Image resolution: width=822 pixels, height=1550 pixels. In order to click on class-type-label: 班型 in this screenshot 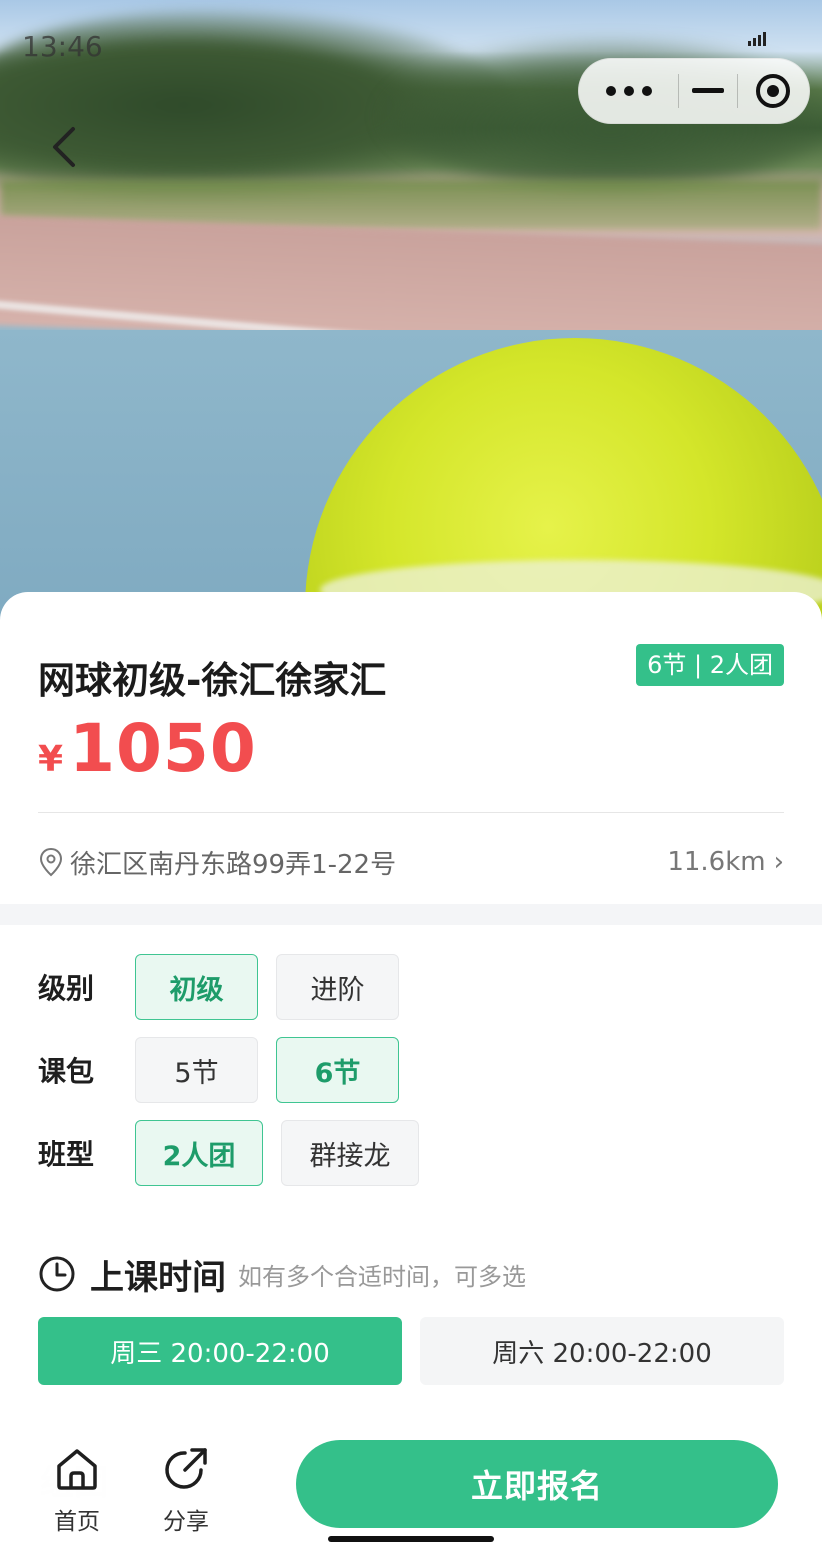, I will do `click(66, 1154)`.